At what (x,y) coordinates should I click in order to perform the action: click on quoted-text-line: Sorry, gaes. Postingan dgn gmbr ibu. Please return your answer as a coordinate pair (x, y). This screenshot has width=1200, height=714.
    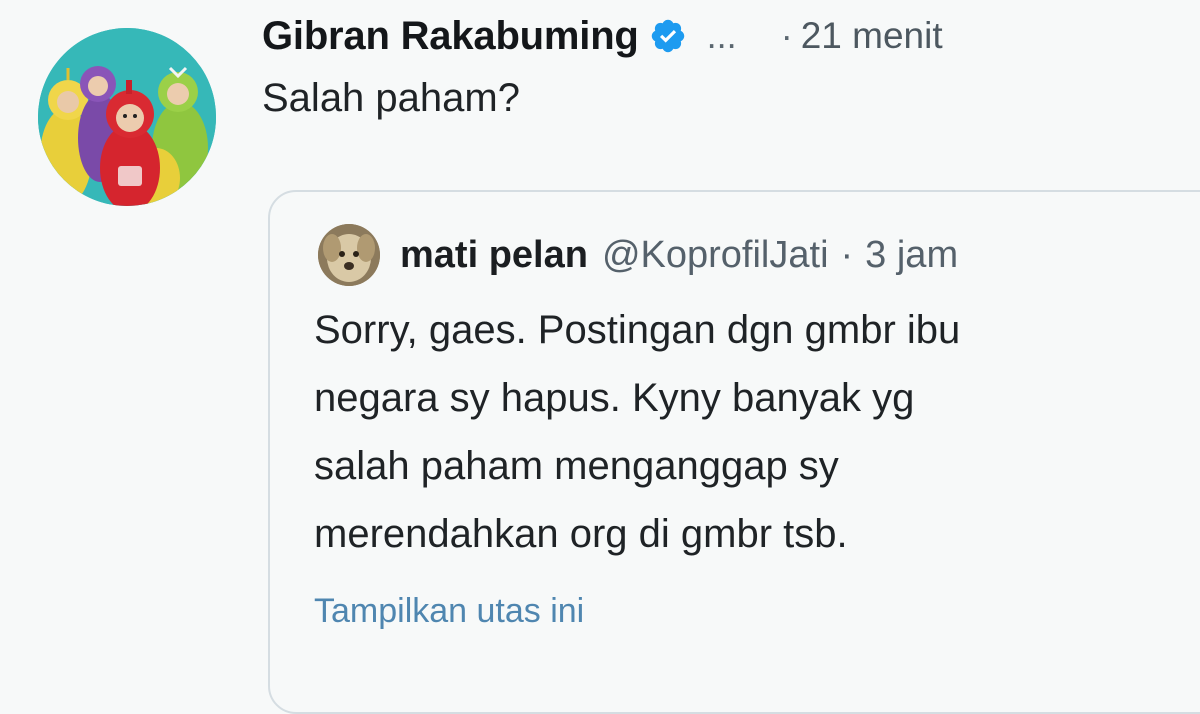
    Looking at the image, I should click on (637, 330).